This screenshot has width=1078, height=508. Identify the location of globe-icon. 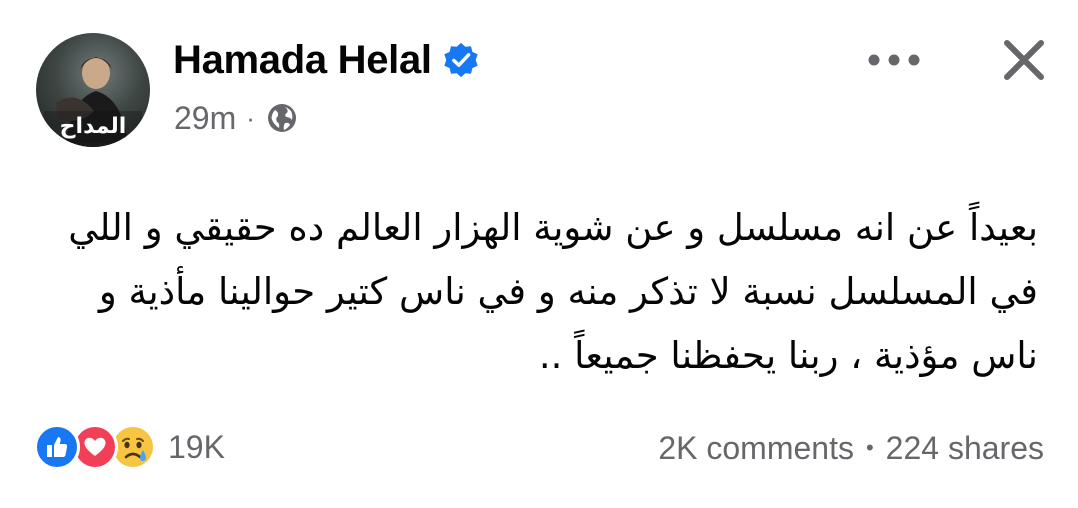
(282, 118).